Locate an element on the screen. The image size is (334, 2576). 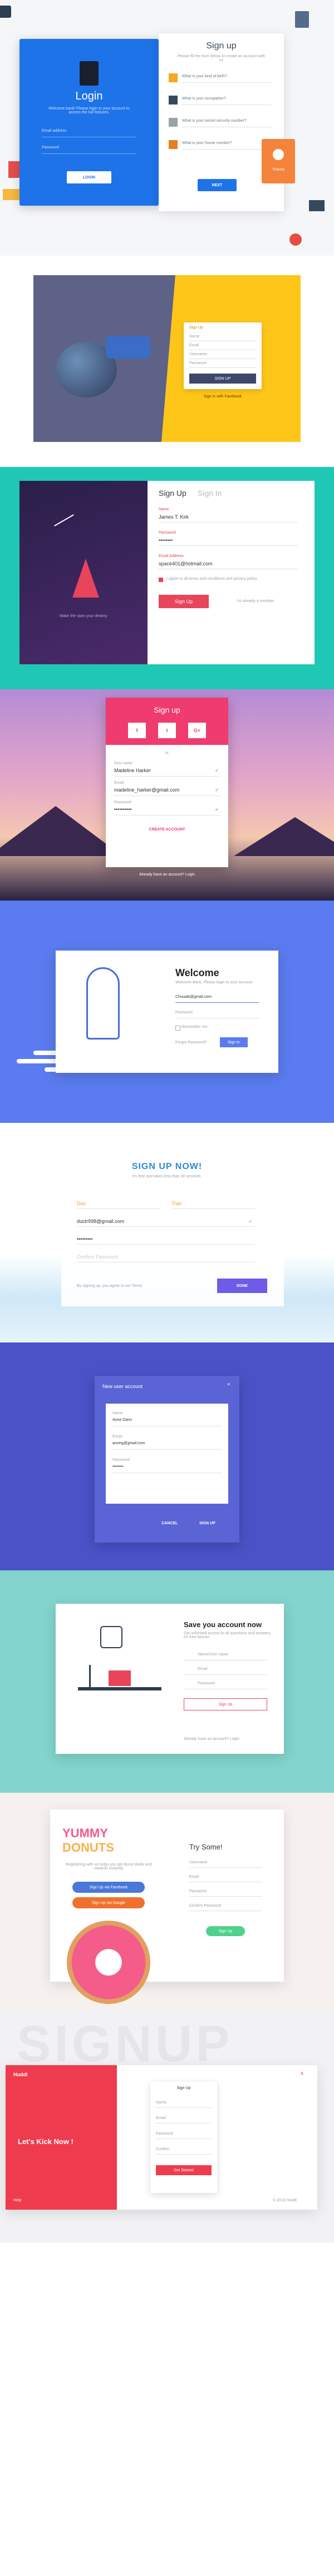
remember-checkbox is located at coordinates (177, 1029).